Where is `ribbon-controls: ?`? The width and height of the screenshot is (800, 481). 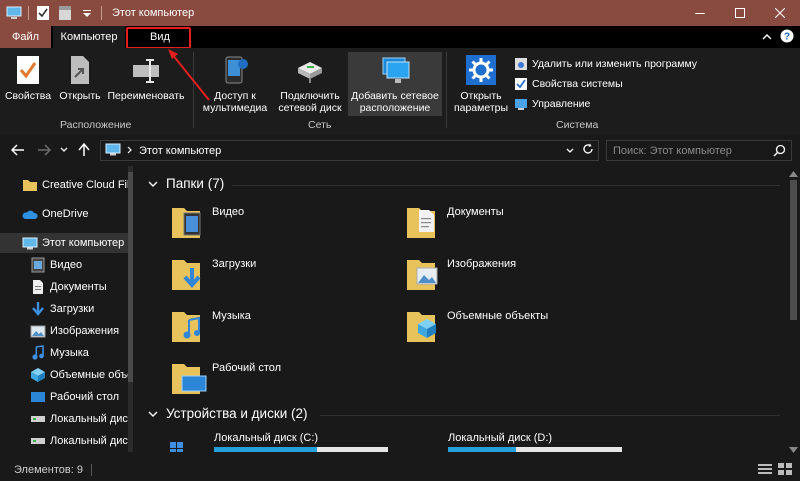 ribbon-controls: ? is located at coordinates (778, 37).